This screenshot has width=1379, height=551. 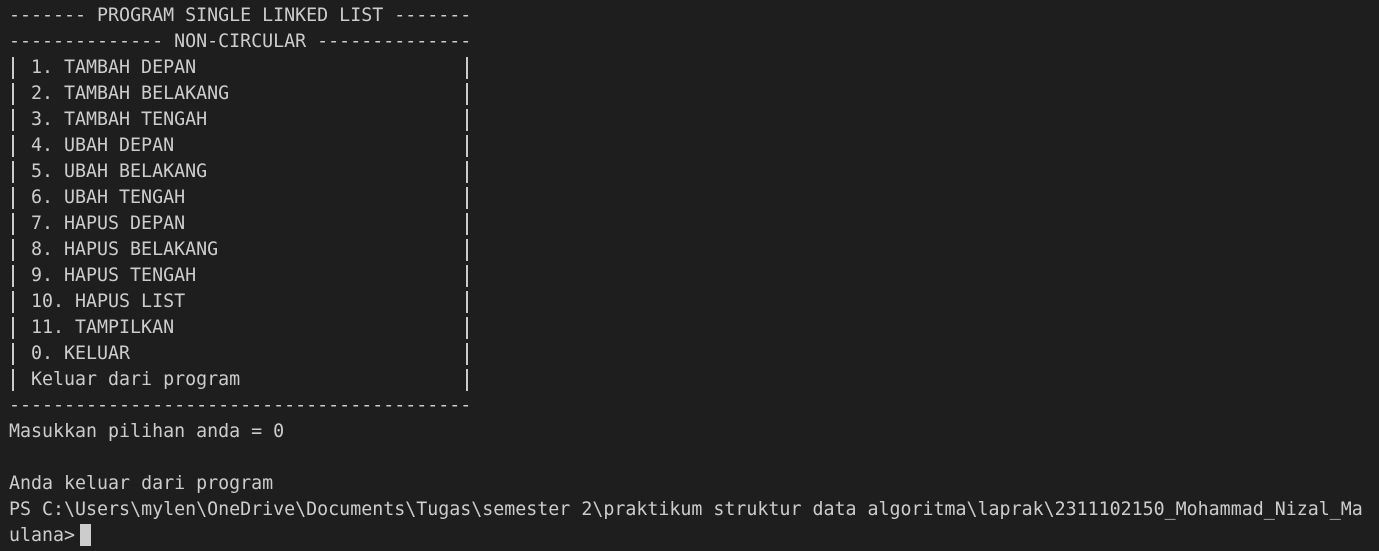 What do you see at coordinates (103, 145) in the screenshot?
I see `menu-item-label: 4. UBAH DEPAN` at bounding box center [103, 145].